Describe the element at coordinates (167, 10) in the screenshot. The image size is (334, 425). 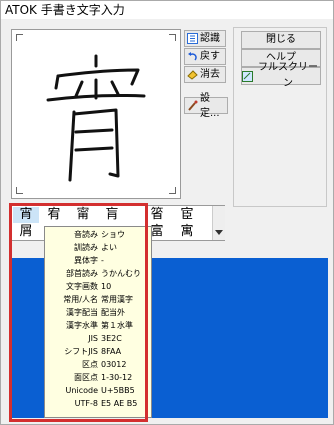
I see `window-title: ATOK 手書き文字入力` at that location.